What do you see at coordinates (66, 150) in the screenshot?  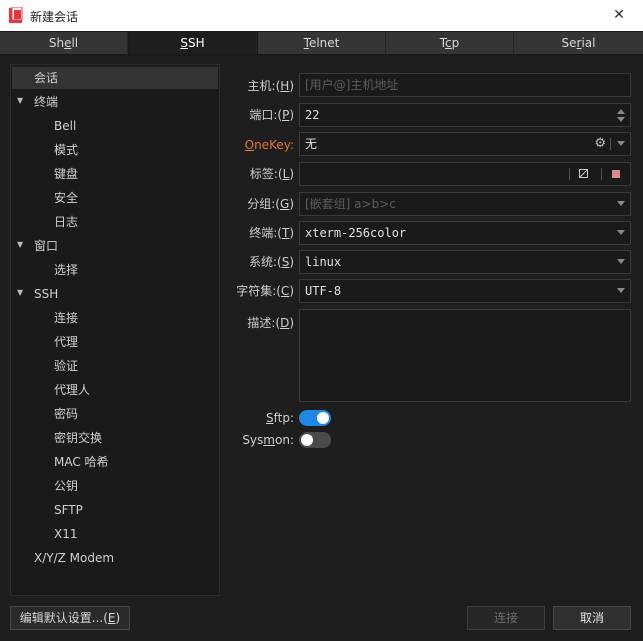 I see `tree-item-mode: 模式` at bounding box center [66, 150].